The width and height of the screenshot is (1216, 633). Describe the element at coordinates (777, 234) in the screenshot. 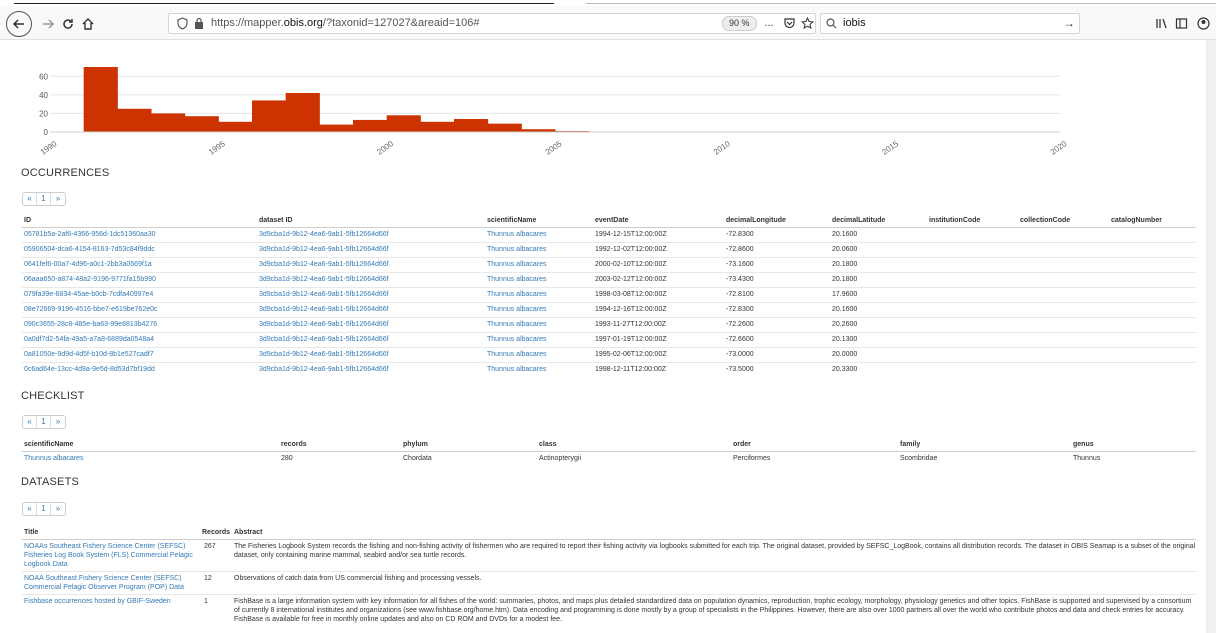

I see `table-cell: -72.8300` at that location.